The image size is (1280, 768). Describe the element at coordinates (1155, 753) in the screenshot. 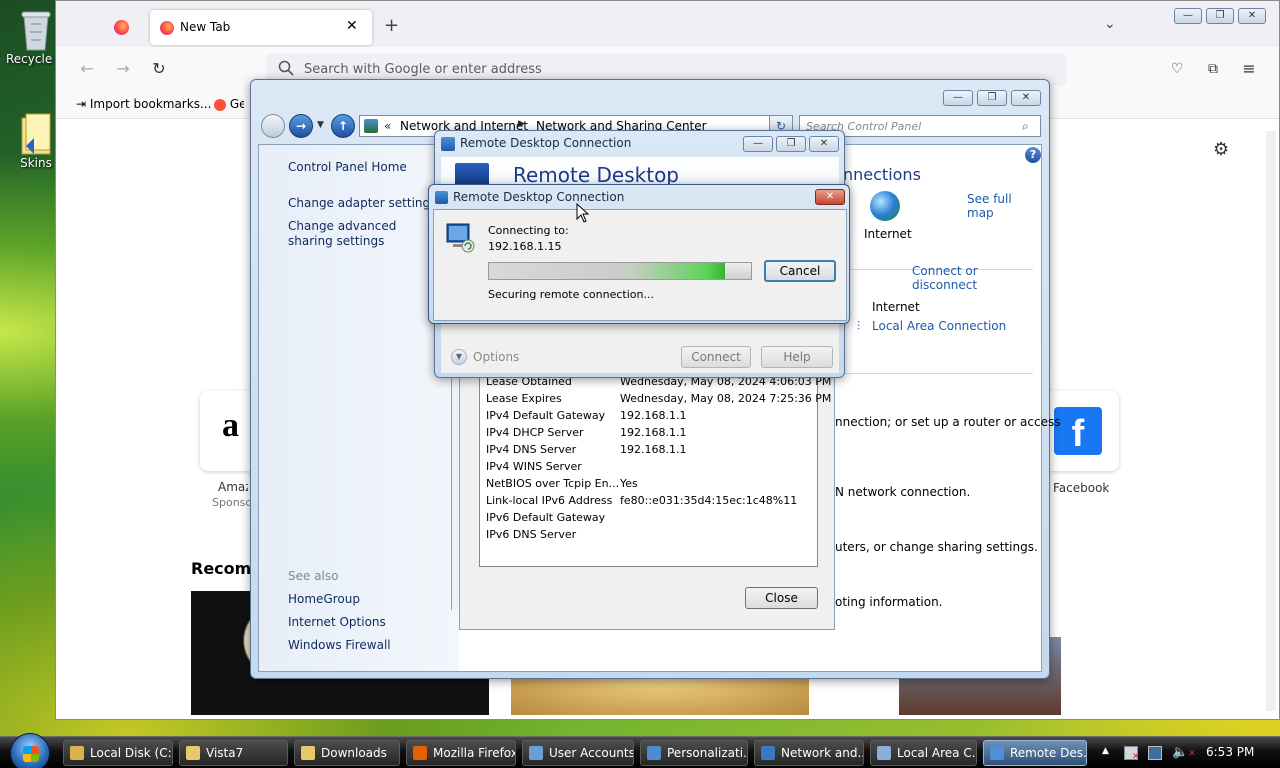

I see `network-tray-icon` at that location.